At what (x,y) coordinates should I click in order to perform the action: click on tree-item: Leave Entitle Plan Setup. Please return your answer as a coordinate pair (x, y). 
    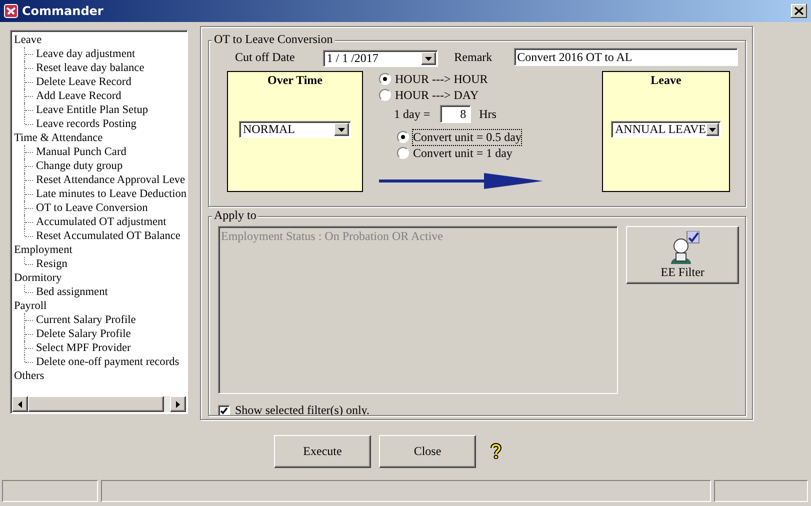
    Looking at the image, I should click on (92, 110).